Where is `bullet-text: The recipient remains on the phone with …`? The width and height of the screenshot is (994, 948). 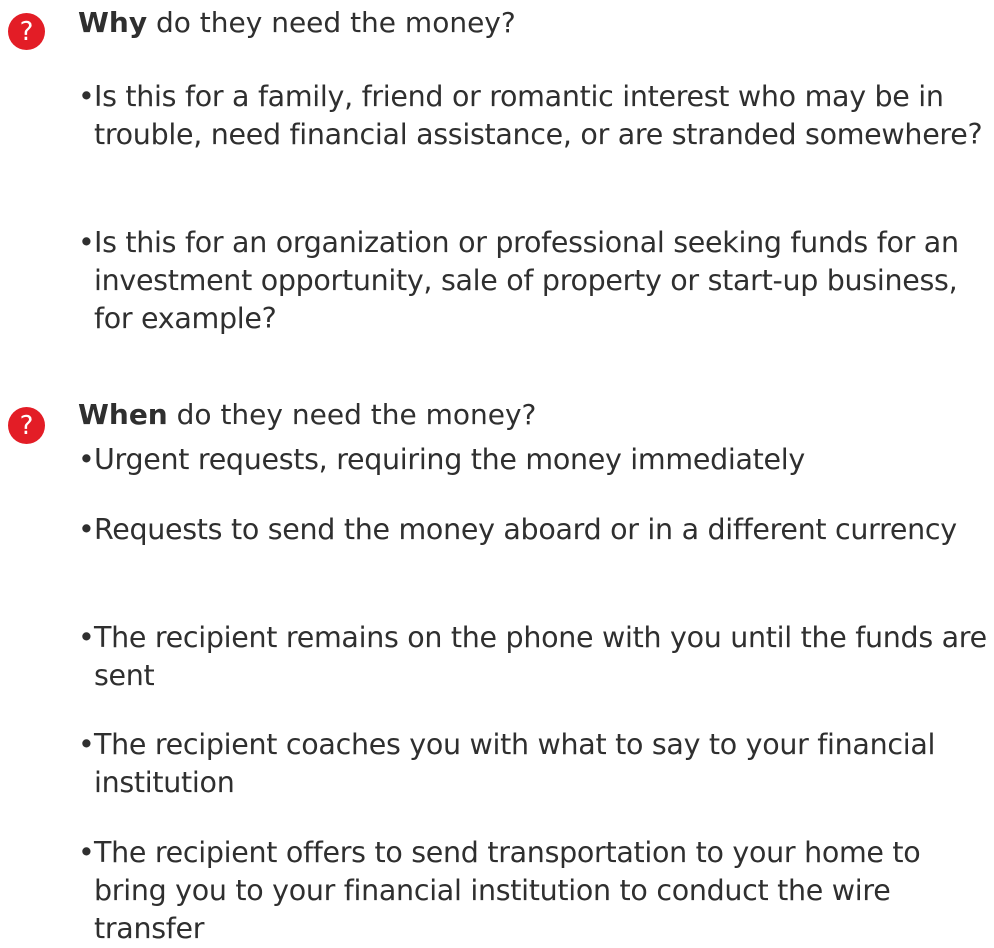
bullet-text: The recipient remains on the phone with … is located at coordinates (540, 656).